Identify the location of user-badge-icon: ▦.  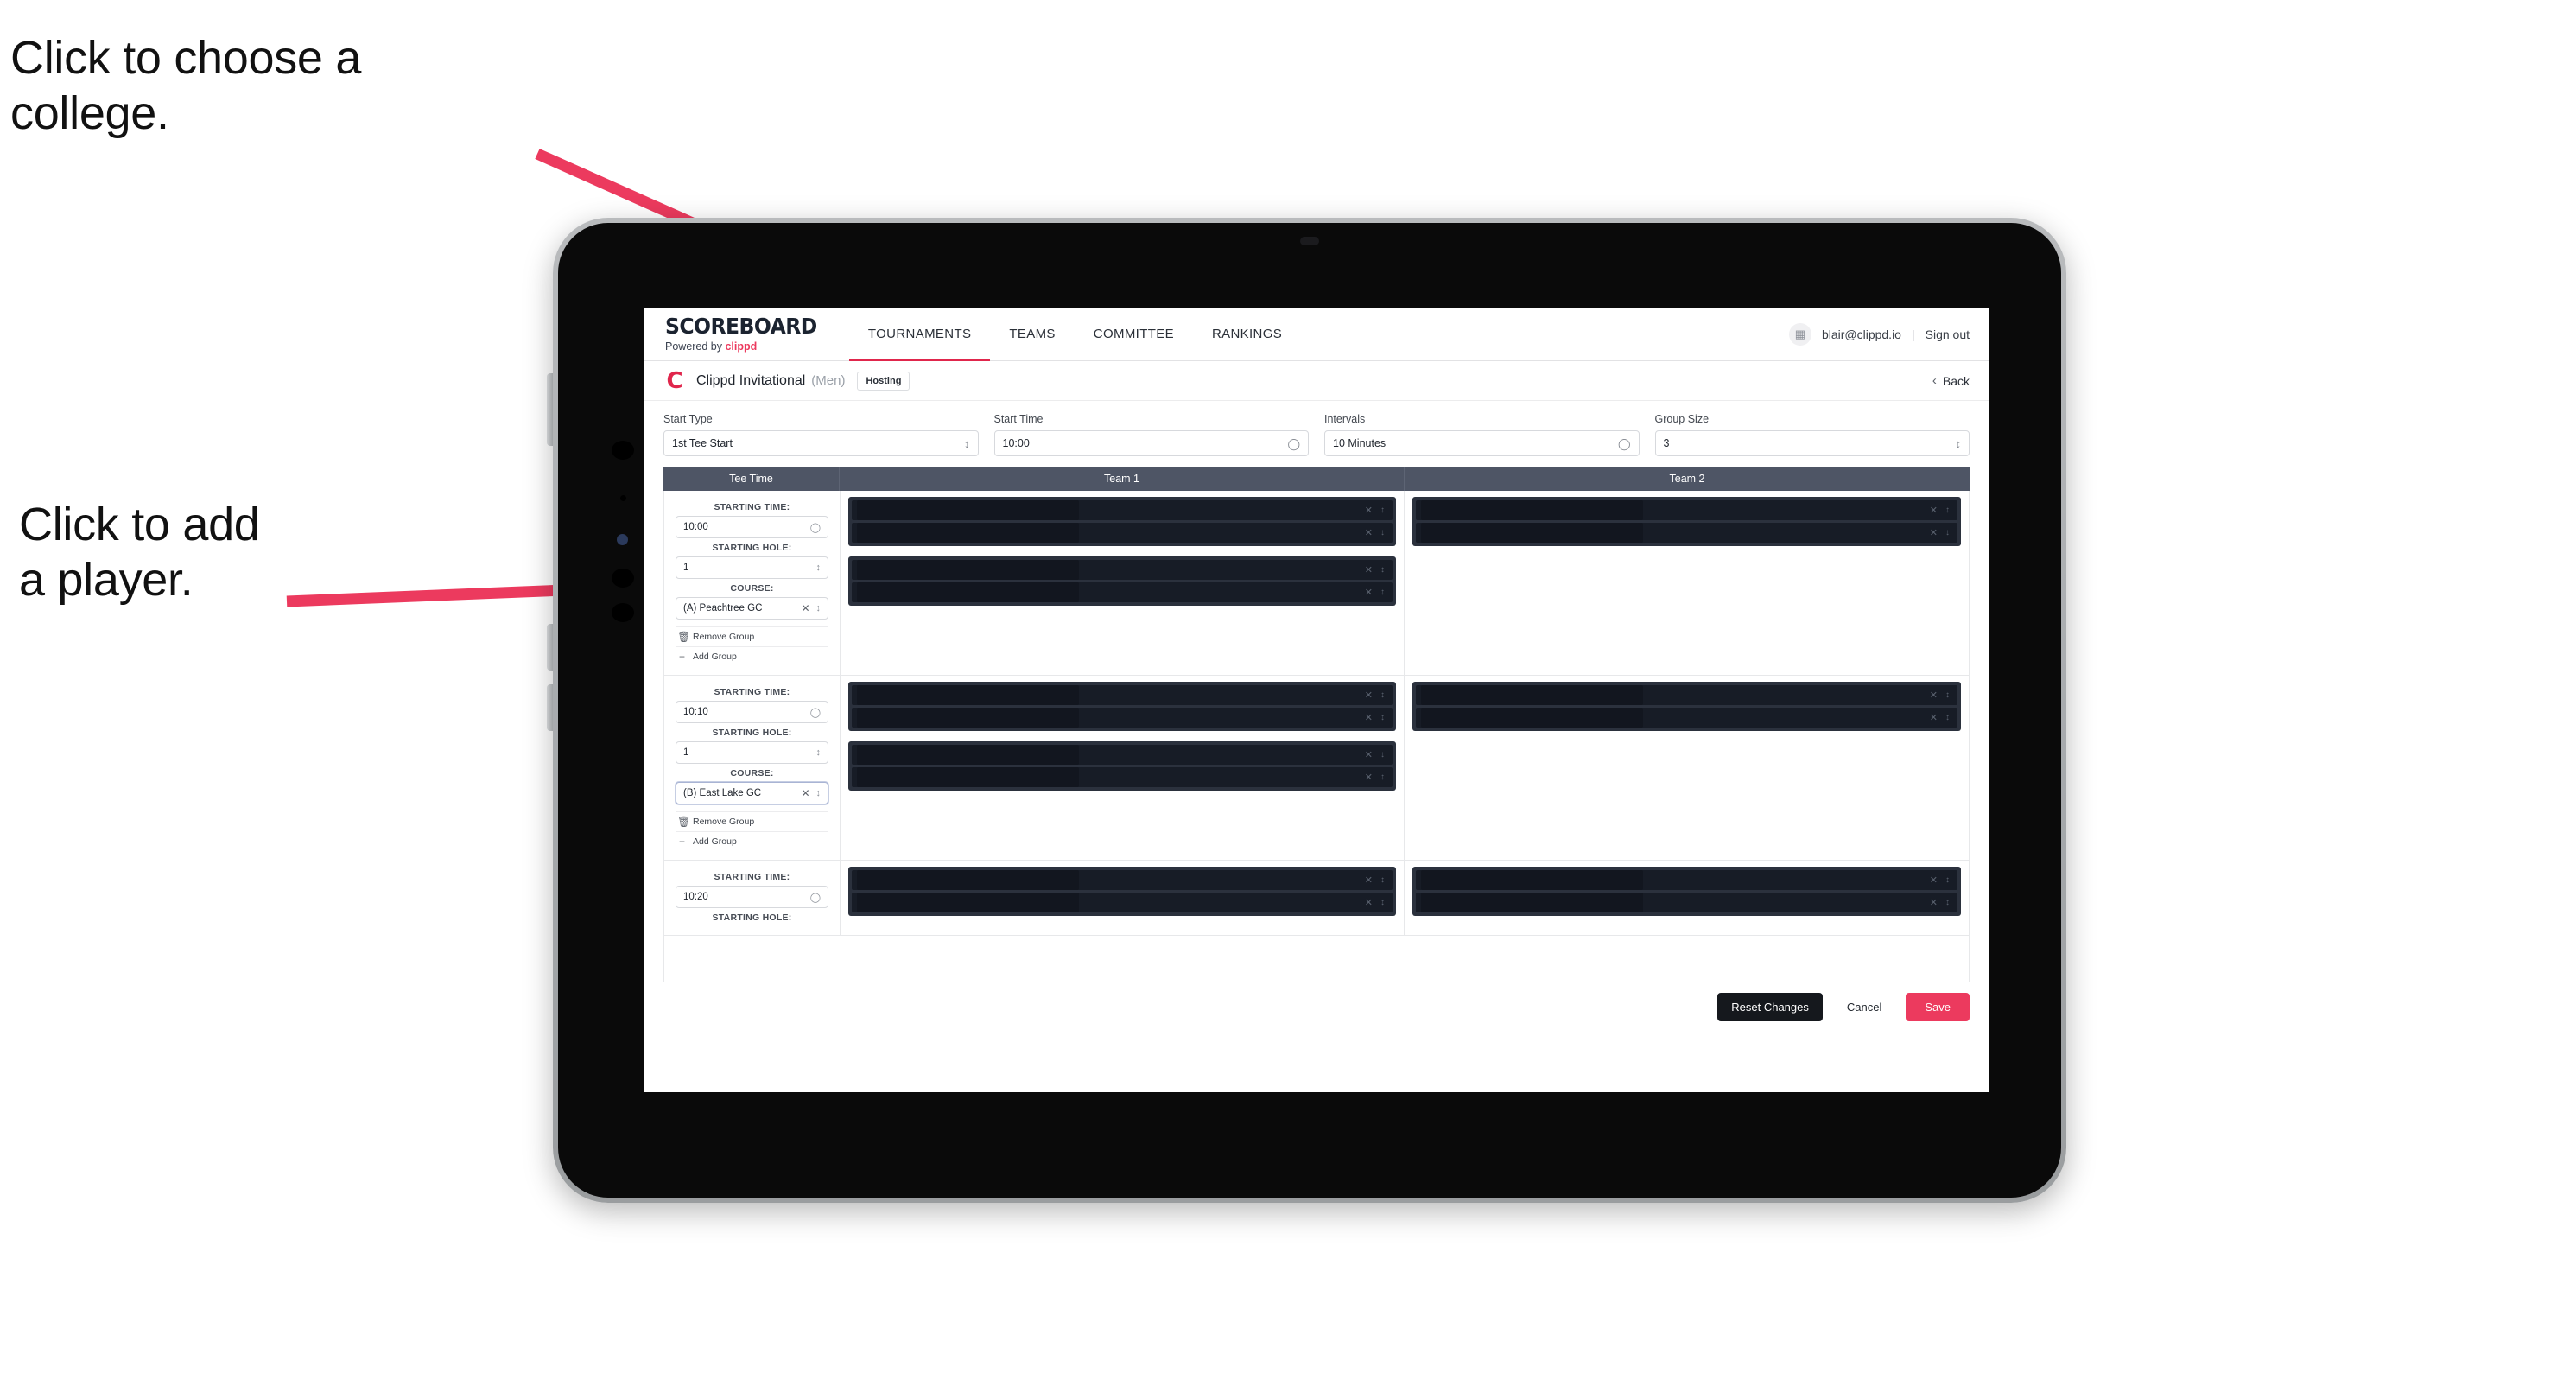
(1799, 334).